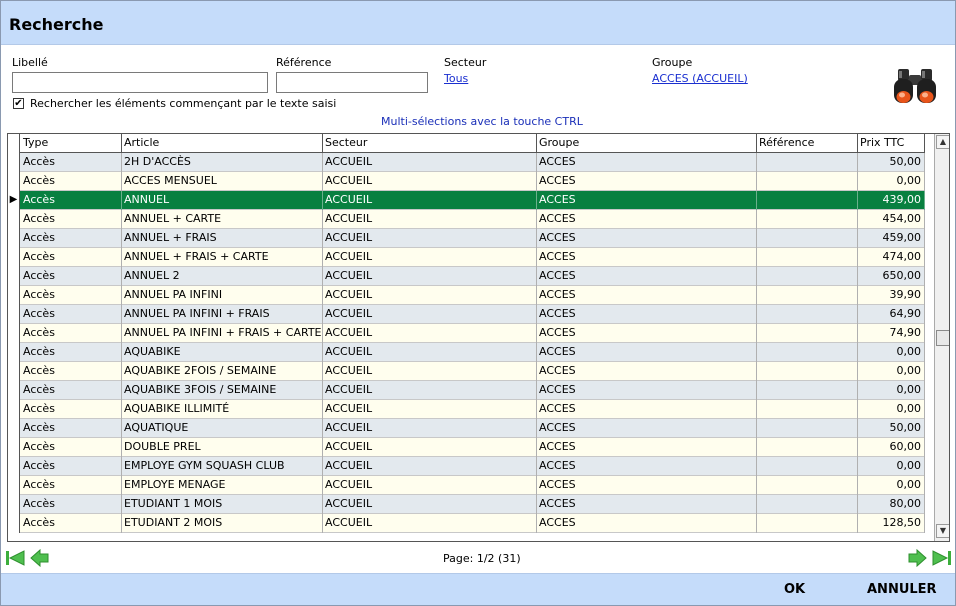  I want to click on starts-with-checkbox: ✔, so click(18, 103).